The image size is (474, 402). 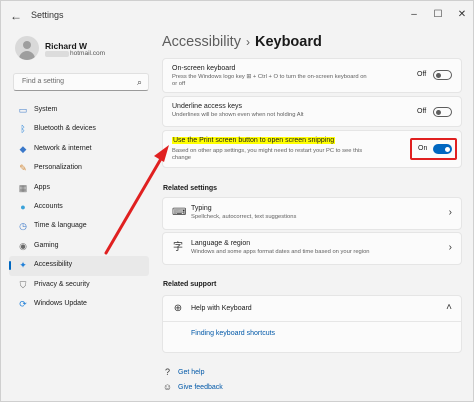 I want to click on setting-title: On-screen keyboard, so click(x=204, y=68).